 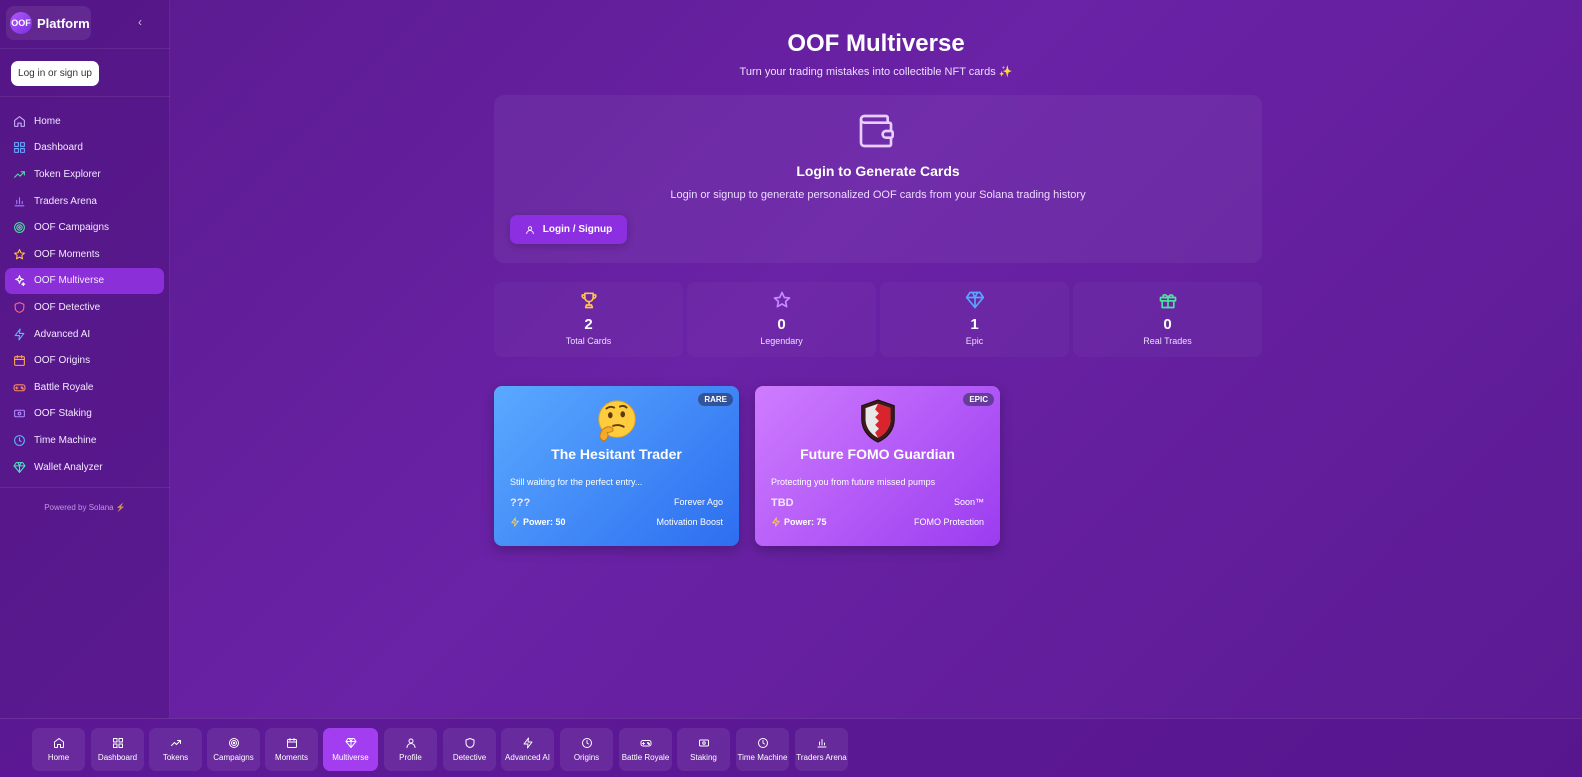 What do you see at coordinates (762, 749) in the screenshot?
I see `bottom-nav-time-machine: Time Machine` at bounding box center [762, 749].